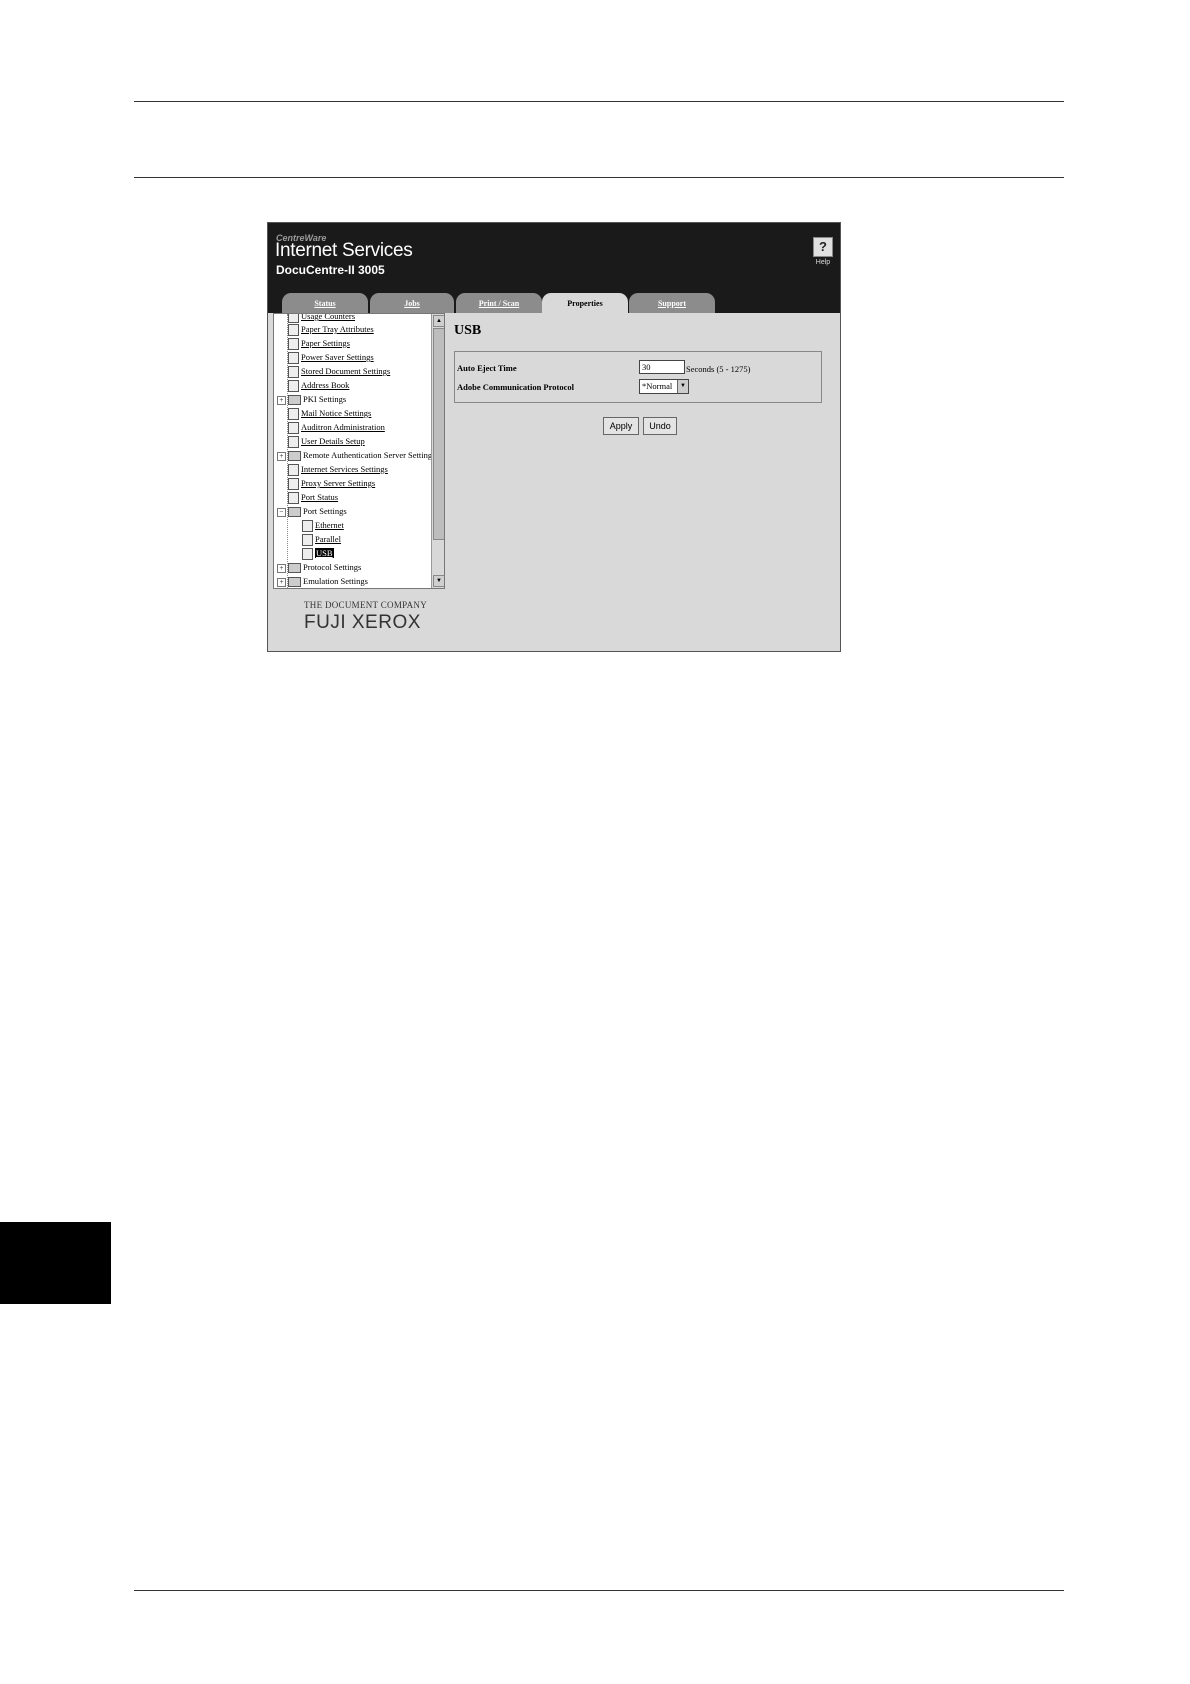 The width and height of the screenshot is (1190, 1684). Describe the element at coordinates (438, 434) in the screenshot. I see `scroll-thumb` at that location.